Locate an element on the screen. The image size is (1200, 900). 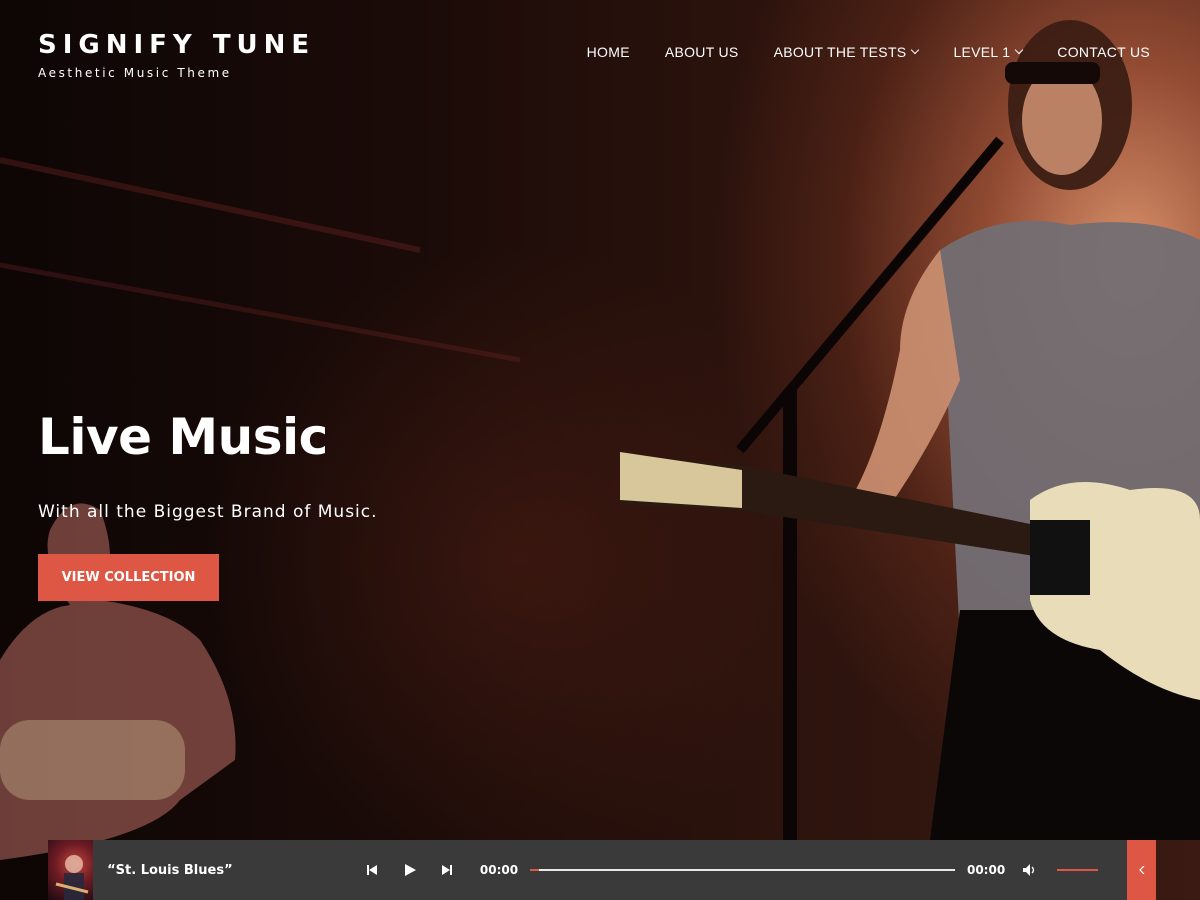
volume-icon is located at coordinates (1029, 870).